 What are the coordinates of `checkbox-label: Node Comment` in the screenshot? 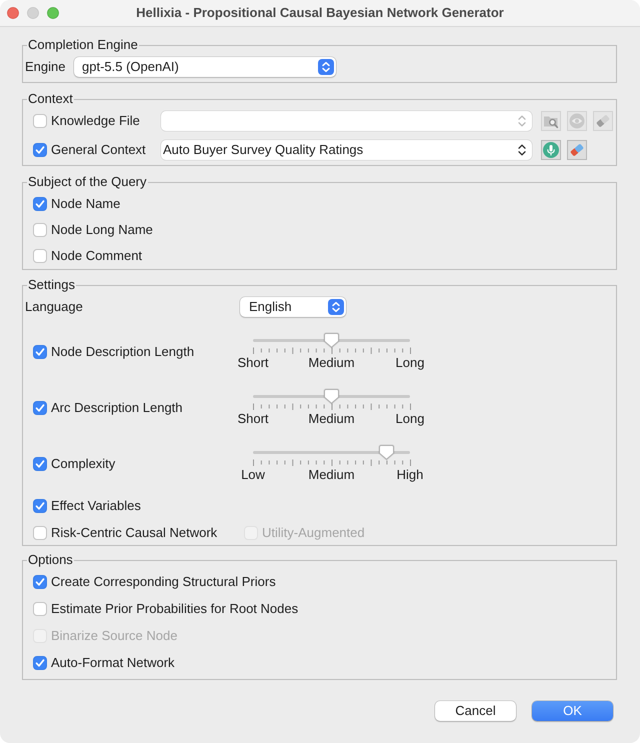 It's located at (96, 256).